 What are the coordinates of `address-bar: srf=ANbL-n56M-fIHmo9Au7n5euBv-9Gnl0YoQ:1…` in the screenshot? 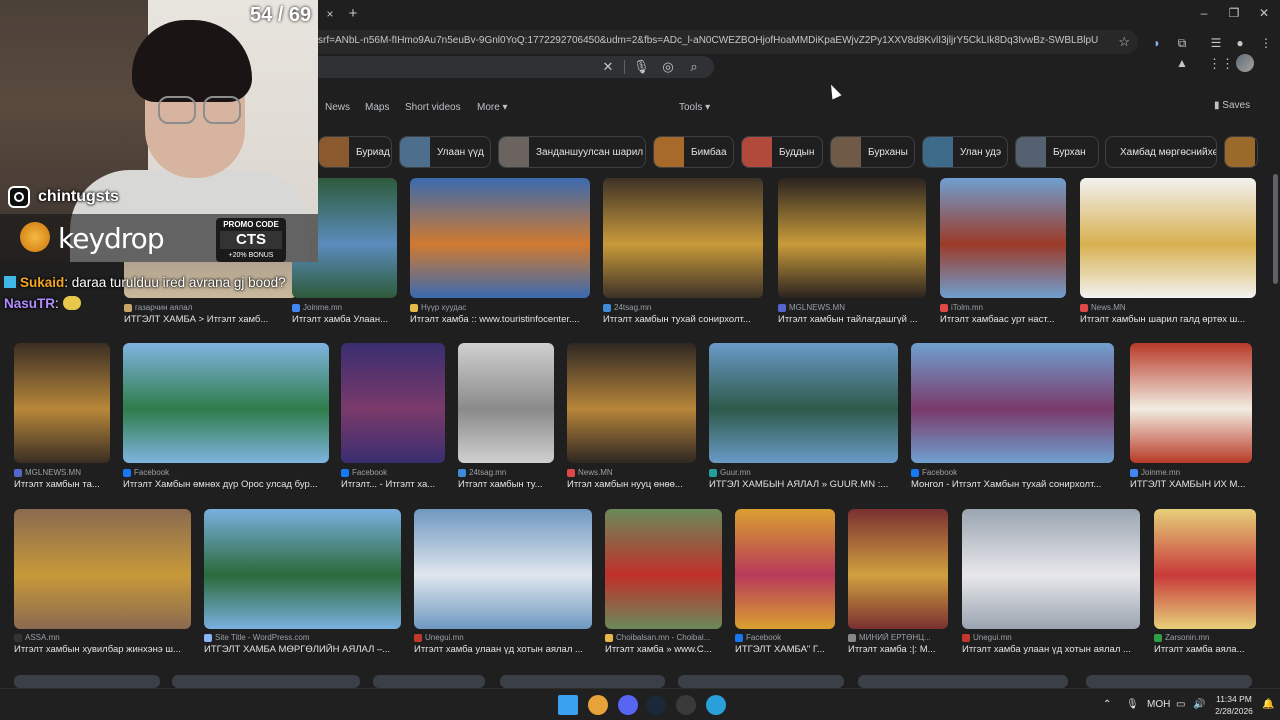 It's located at (719, 42).